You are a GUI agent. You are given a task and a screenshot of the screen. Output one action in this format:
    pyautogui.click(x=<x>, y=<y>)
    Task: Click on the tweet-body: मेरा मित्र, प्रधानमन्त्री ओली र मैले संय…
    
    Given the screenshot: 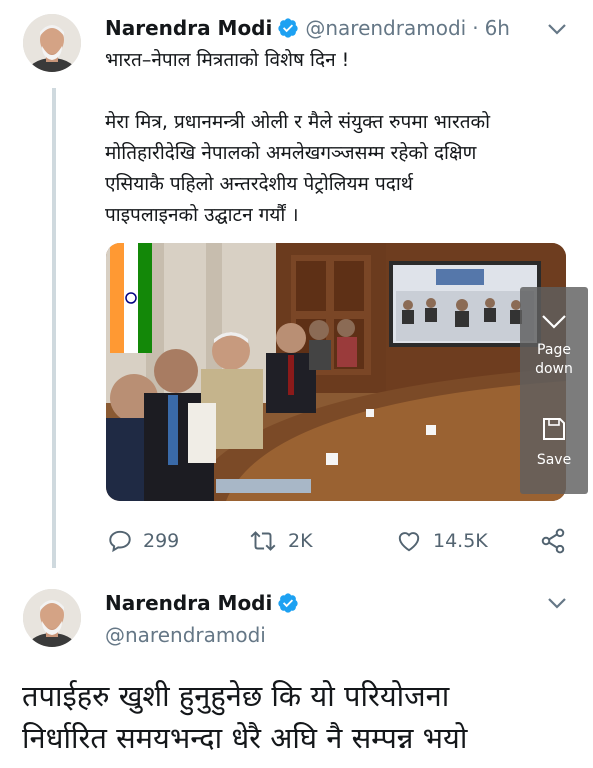 What is the action you would take?
    pyautogui.click(x=337, y=169)
    